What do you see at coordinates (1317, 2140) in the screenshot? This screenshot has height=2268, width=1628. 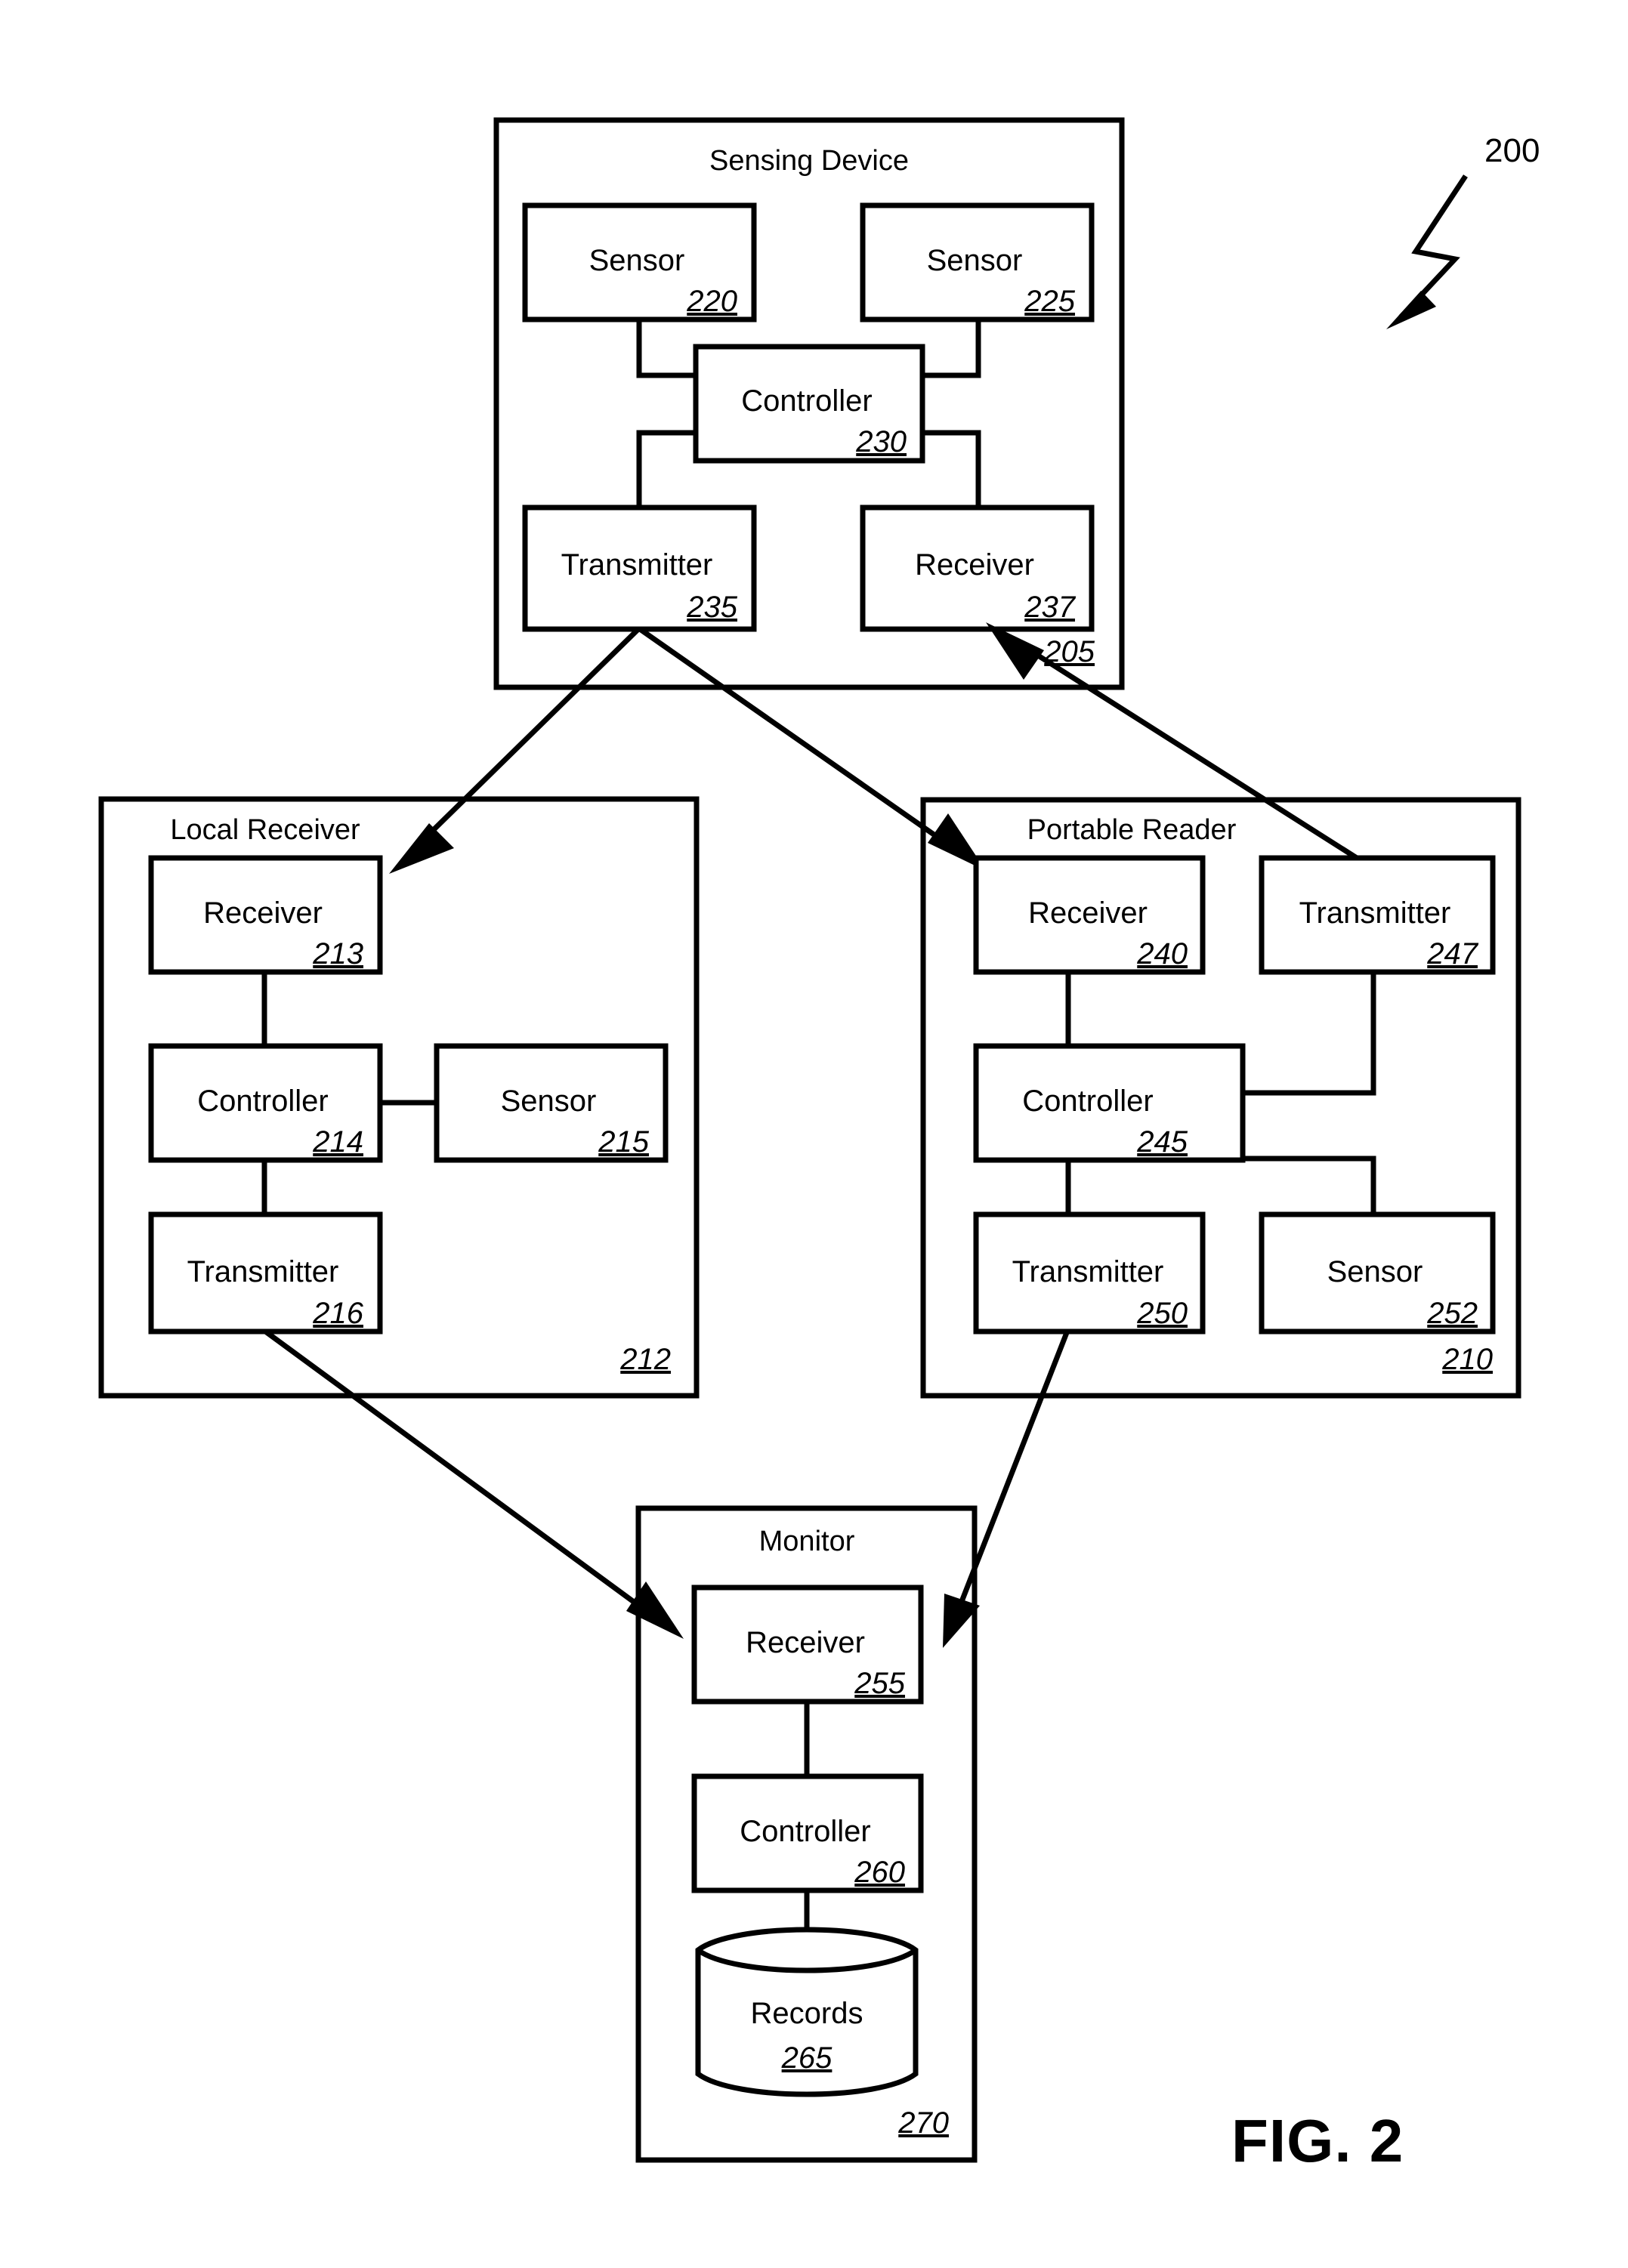 I see `figure-caption: FIG. 2` at bounding box center [1317, 2140].